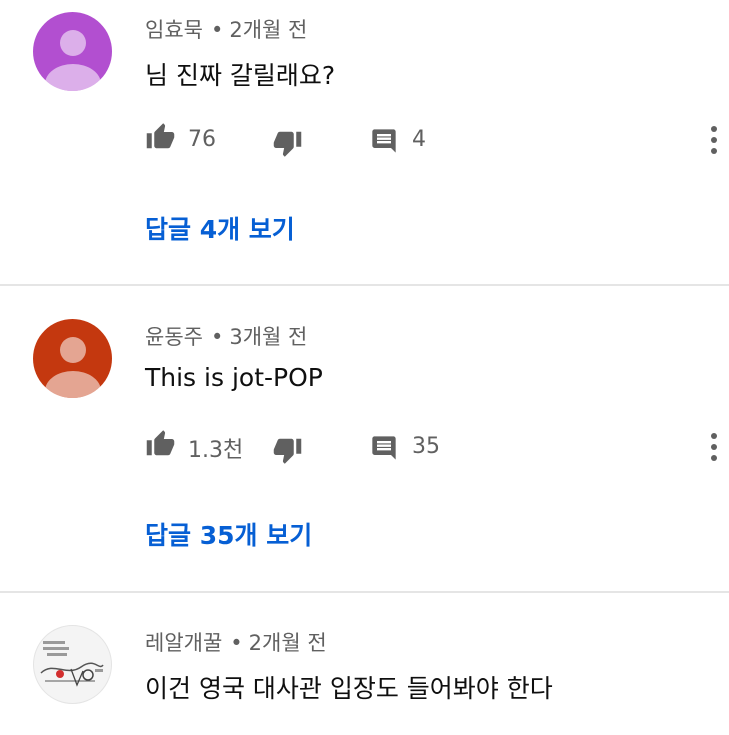 This screenshot has height=735, width=729. I want to click on avatar-illustration, so click(72, 664).